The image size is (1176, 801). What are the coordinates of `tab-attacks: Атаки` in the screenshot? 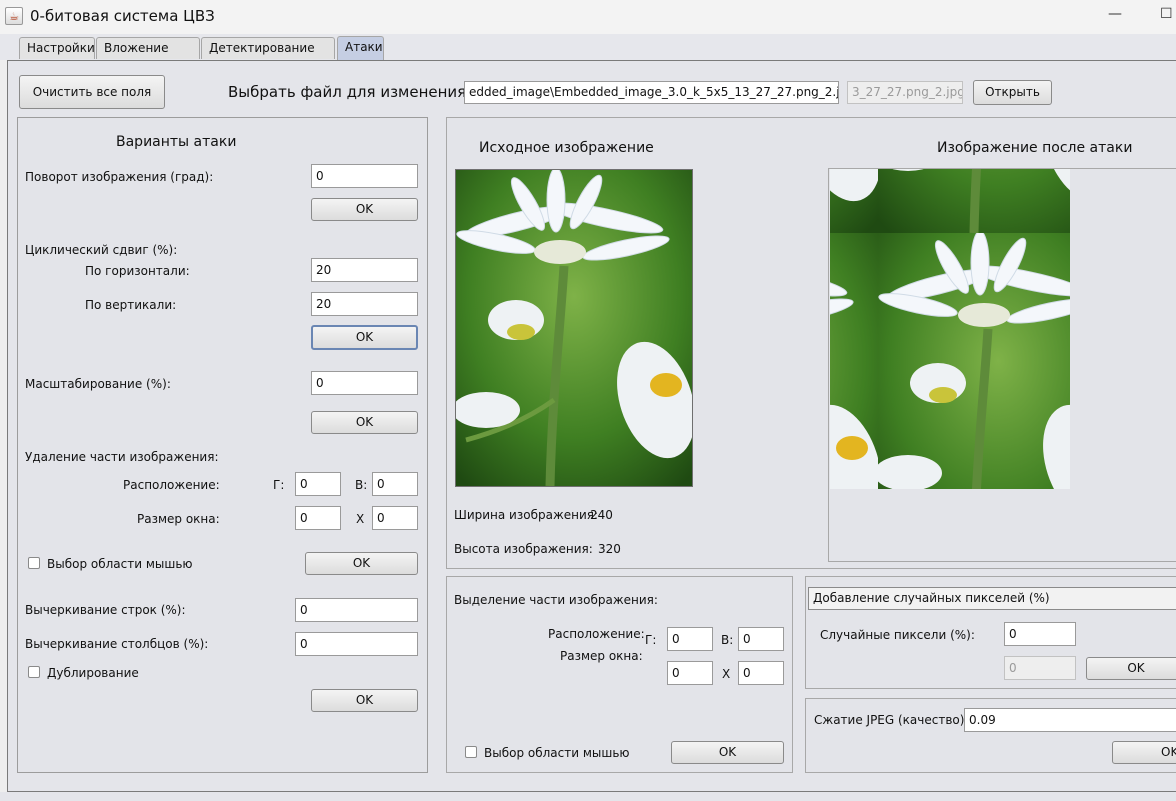 It's located at (360, 48).